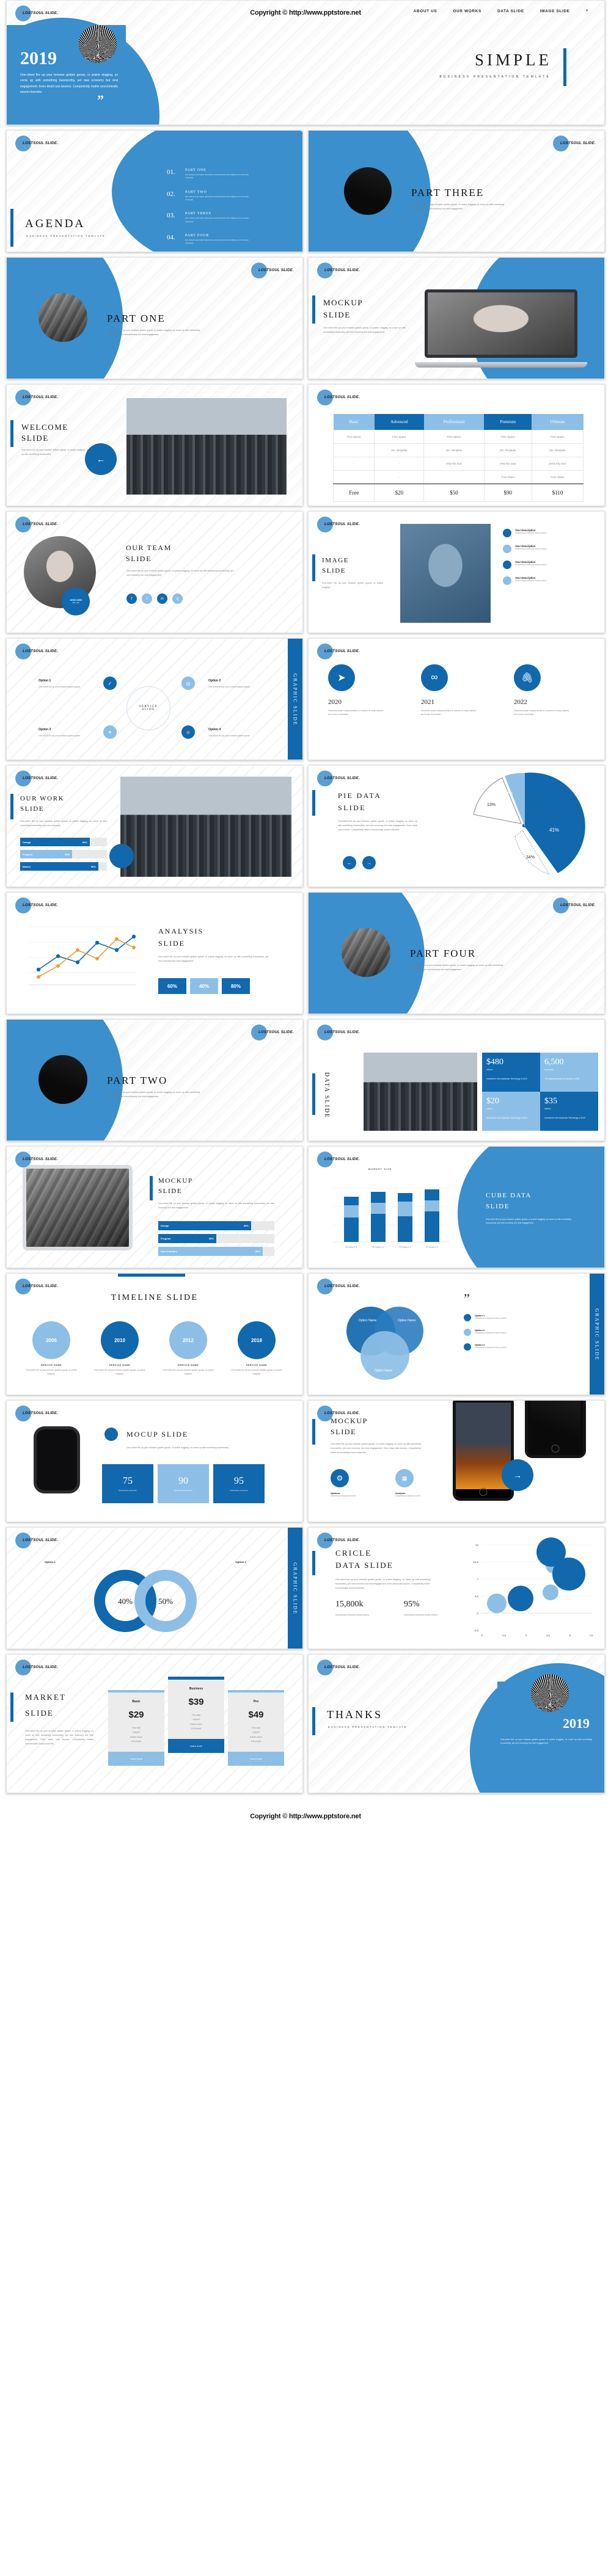 This screenshot has width=611, height=2576. What do you see at coordinates (162, 598) in the screenshot?
I see `social-linkedin-icon: in` at bounding box center [162, 598].